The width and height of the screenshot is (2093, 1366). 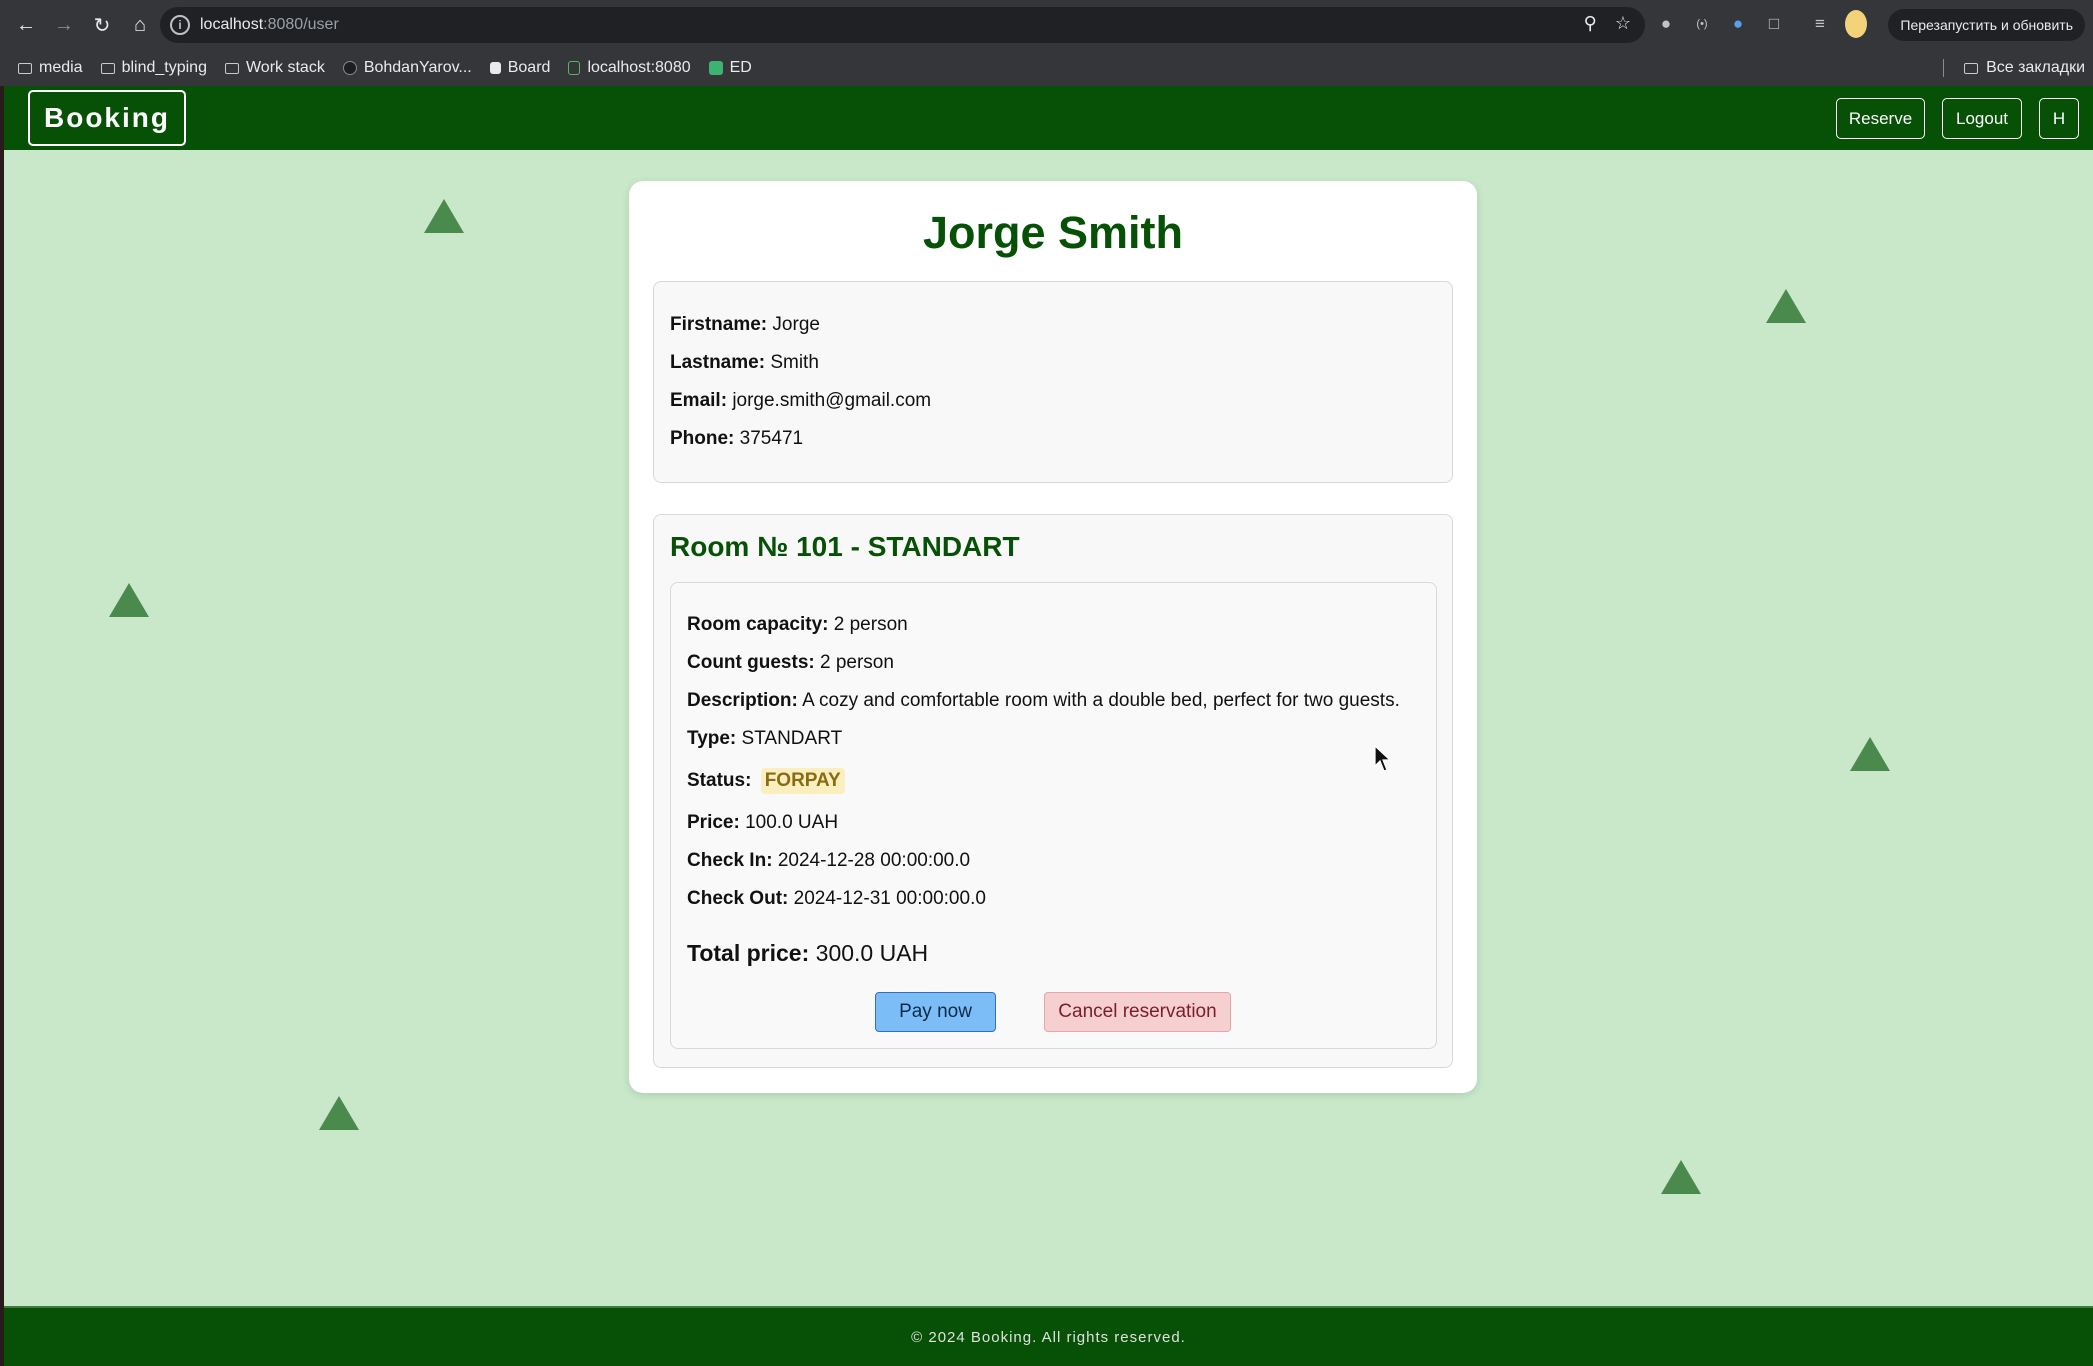 I want to click on site-info-icon: i, so click(x=180, y=25).